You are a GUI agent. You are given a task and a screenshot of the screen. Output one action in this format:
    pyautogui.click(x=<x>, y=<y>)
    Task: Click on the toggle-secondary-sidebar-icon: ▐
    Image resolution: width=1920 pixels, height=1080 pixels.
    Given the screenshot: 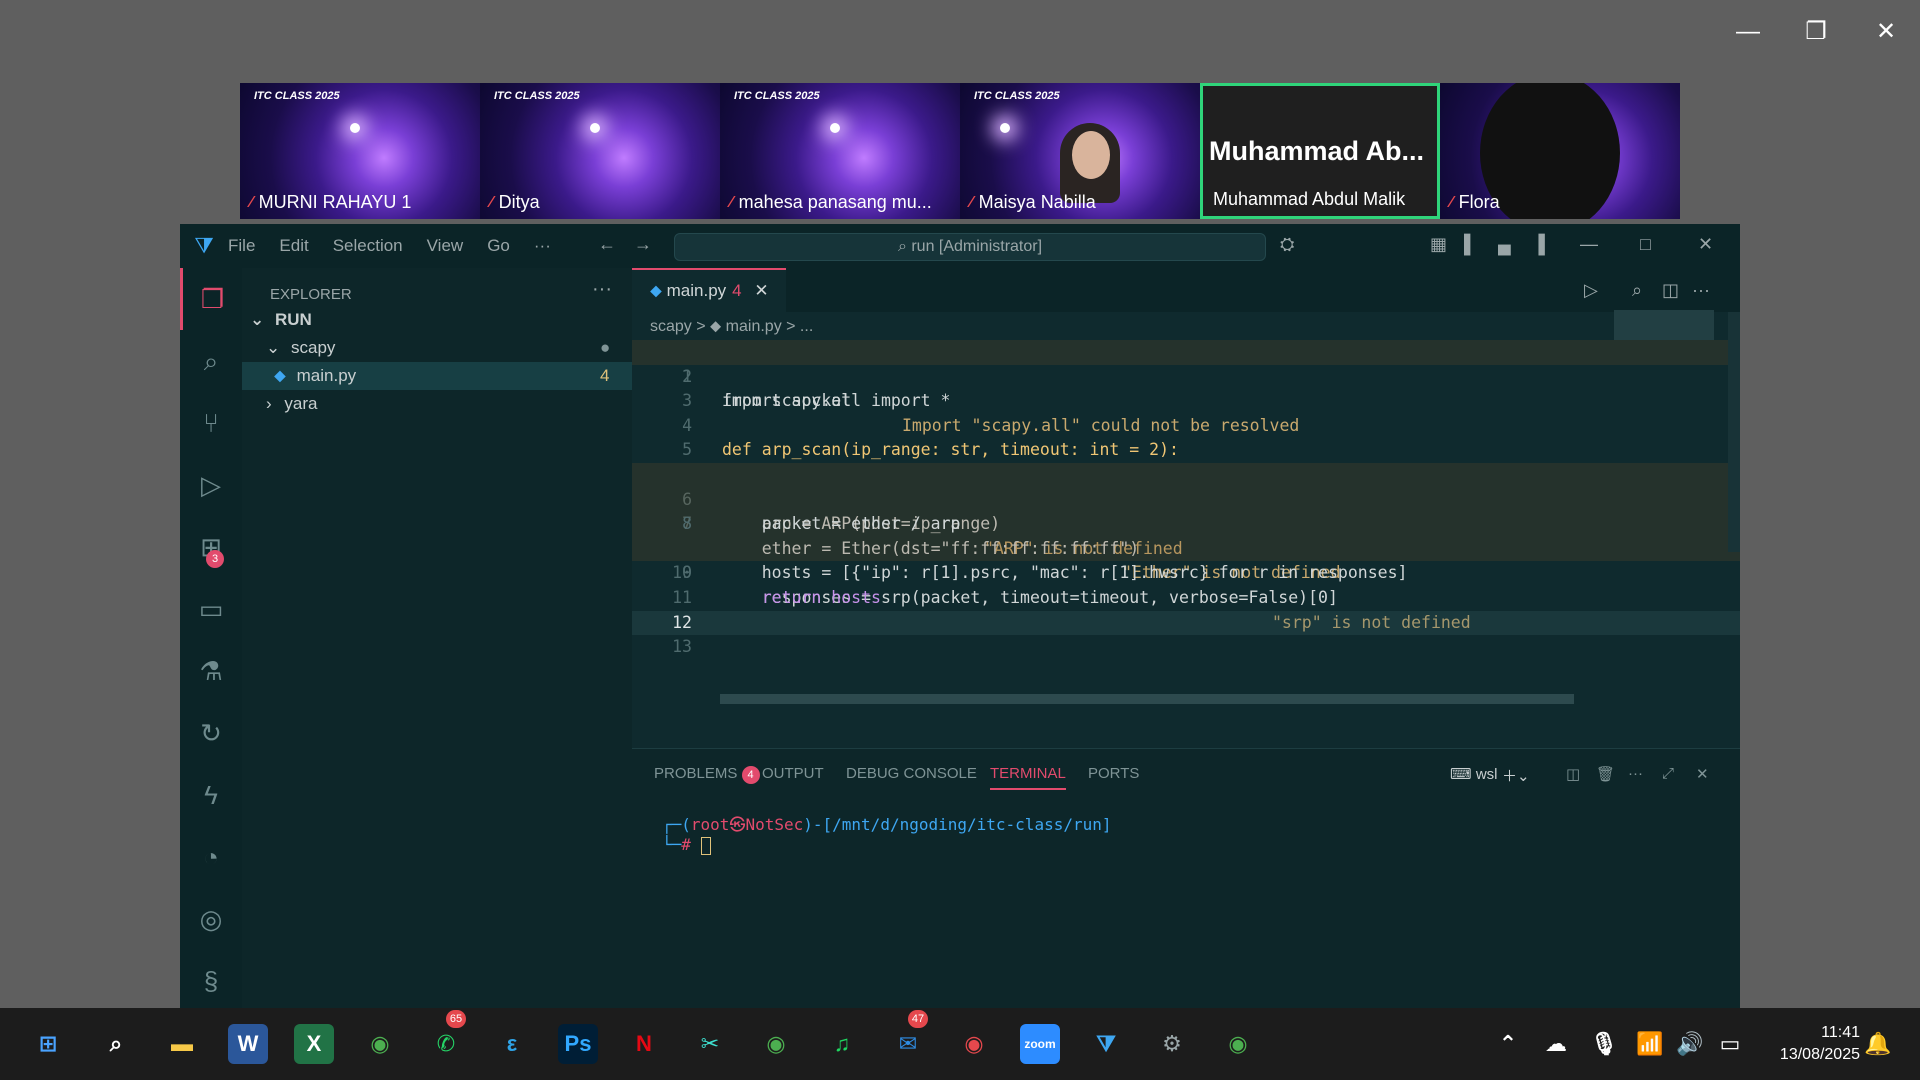 What is the action you would take?
    pyautogui.click(x=1538, y=244)
    